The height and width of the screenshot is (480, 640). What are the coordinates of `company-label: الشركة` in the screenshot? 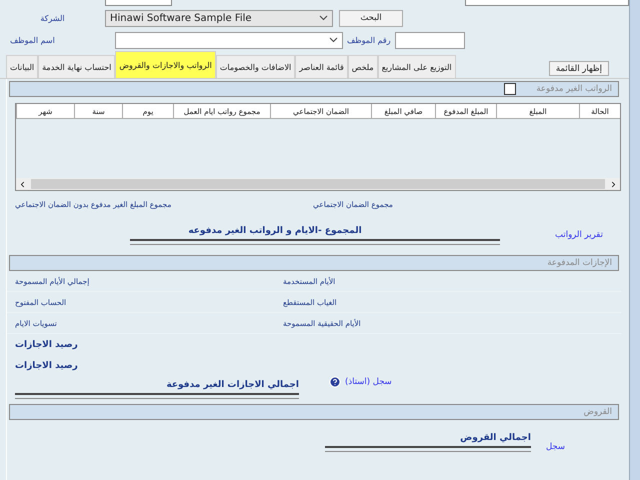 It's located at (52, 18).